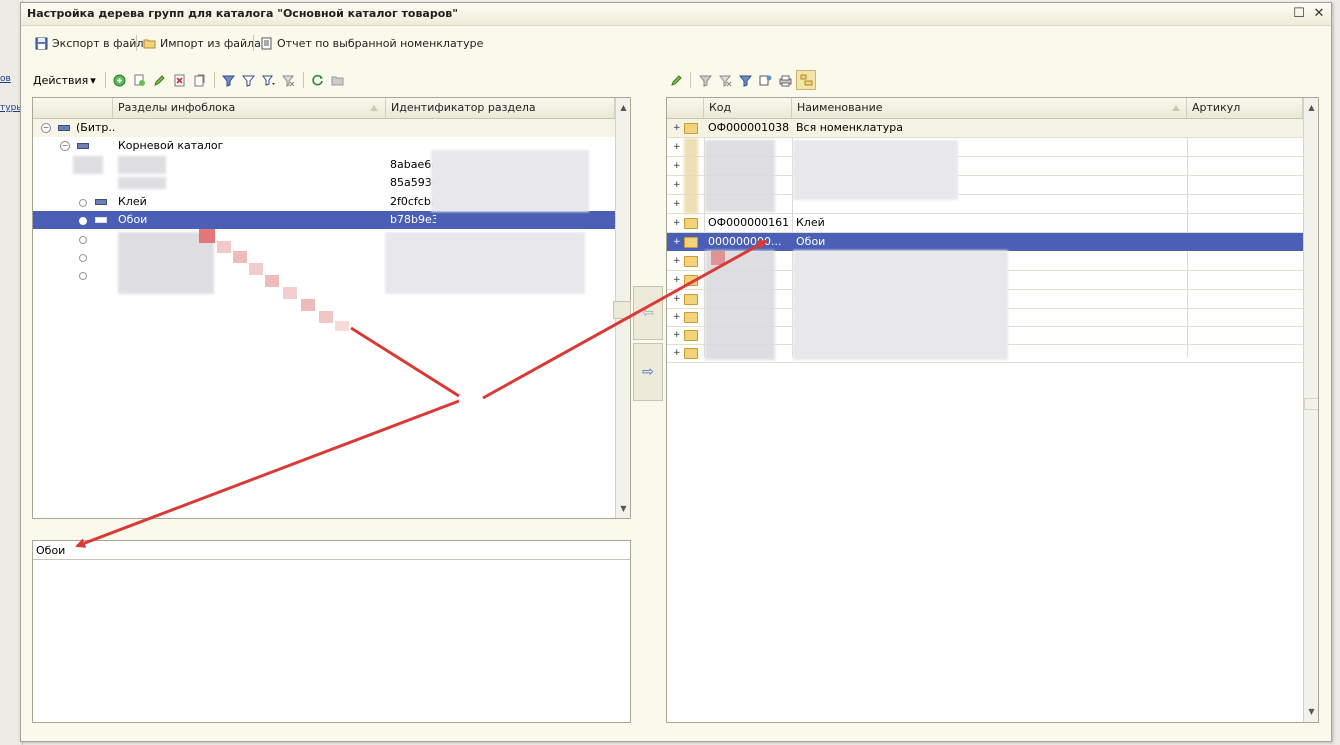  What do you see at coordinates (462, 280) in the screenshot?
I see `pixel-trail` at bounding box center [462, 280].